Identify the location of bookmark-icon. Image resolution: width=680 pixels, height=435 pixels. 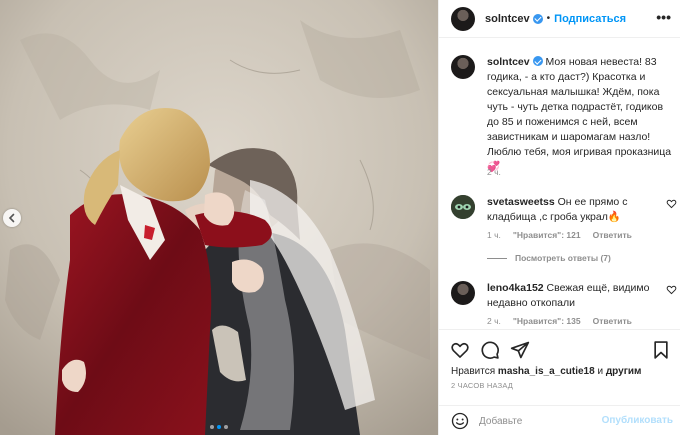
(661, 350).